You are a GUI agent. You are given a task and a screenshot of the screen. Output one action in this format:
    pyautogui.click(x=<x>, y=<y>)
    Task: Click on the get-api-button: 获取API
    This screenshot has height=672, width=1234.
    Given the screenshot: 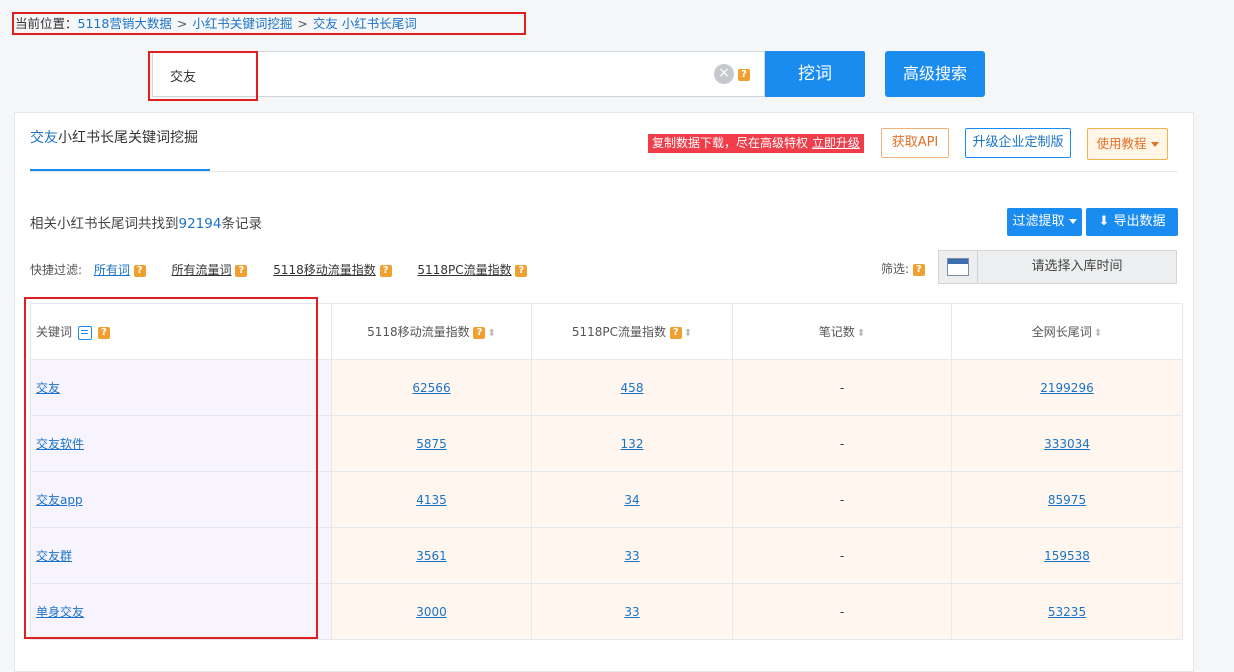 What is the action you would take?
    pyautogui.click(x=915, y=143)
    